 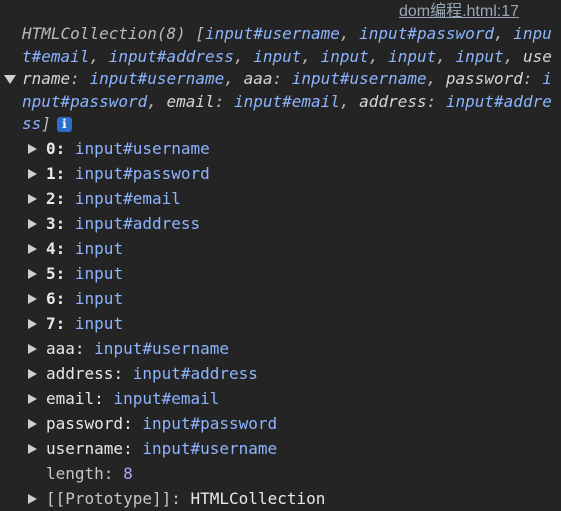 What do you see at coordinates (51, 148) in the screenshot?
I see `property-key: 0` at bounding box center [51, 148].